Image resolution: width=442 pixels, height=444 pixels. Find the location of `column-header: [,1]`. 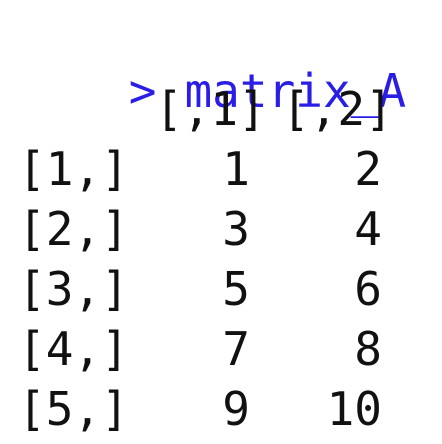

column-header: [,1] is located at coordinates (210, 109).